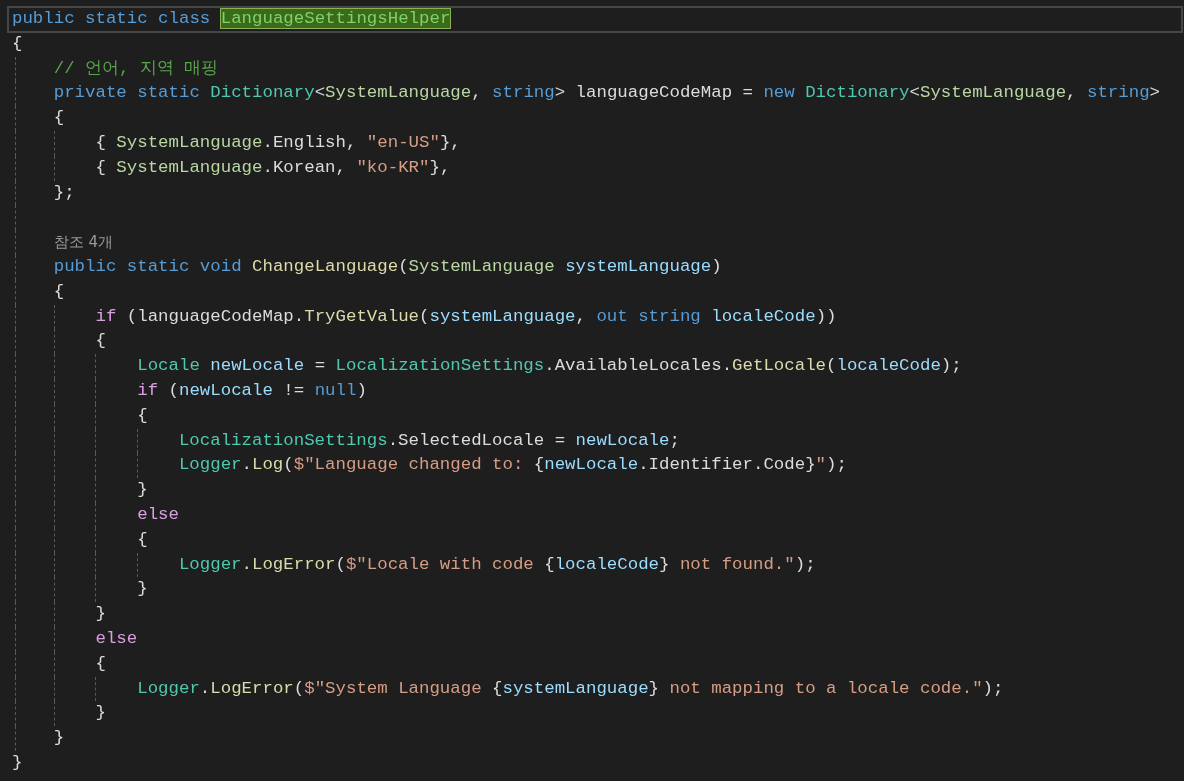  Describe the element at coordinates (466, 316) in the screenshot. I see `code-line: if (languageCodeMap.TryGetValue(systemLanguage, out string localeCode))` at that location.